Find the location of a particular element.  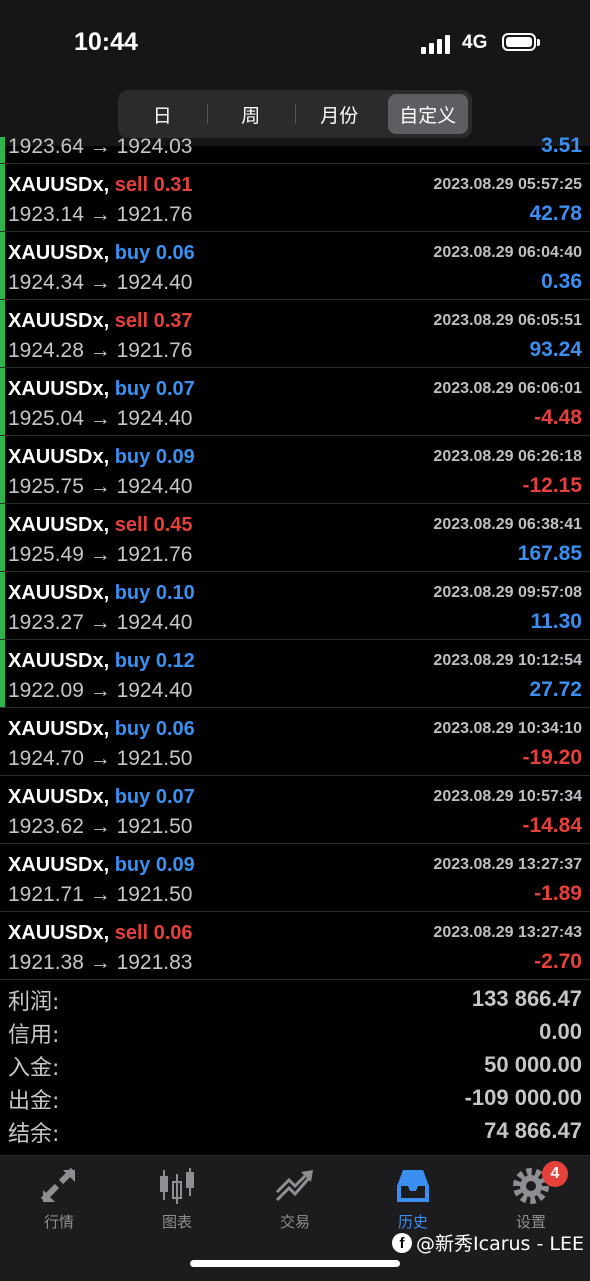

trade-title: XAUUSDx, sell 0.06 is located at coordinates (100, 933).